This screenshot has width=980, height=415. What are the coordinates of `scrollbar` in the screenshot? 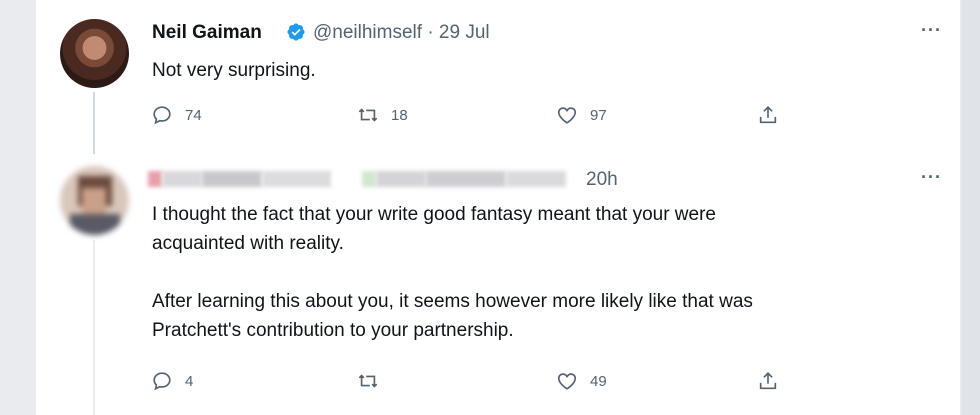 It's located at (971, 207).